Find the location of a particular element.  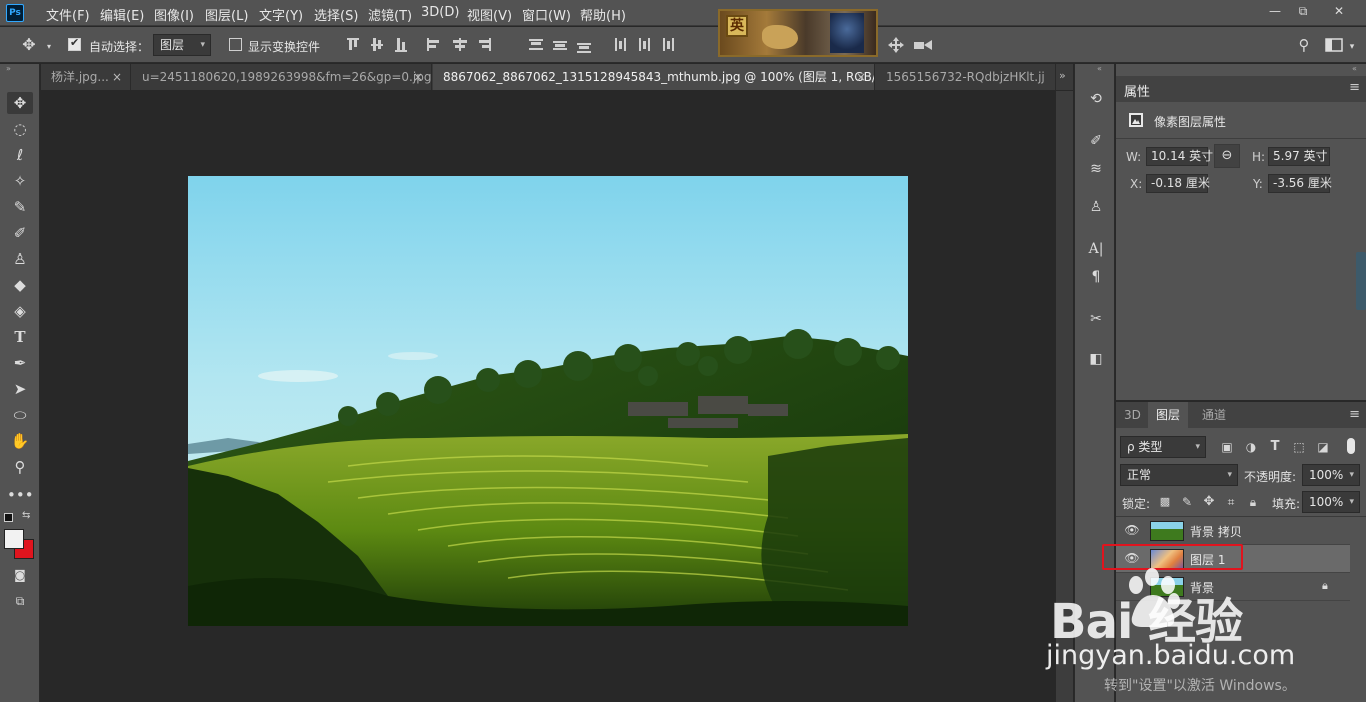

clone-source-icon: ♙ is located at coordinates (1096, 207).